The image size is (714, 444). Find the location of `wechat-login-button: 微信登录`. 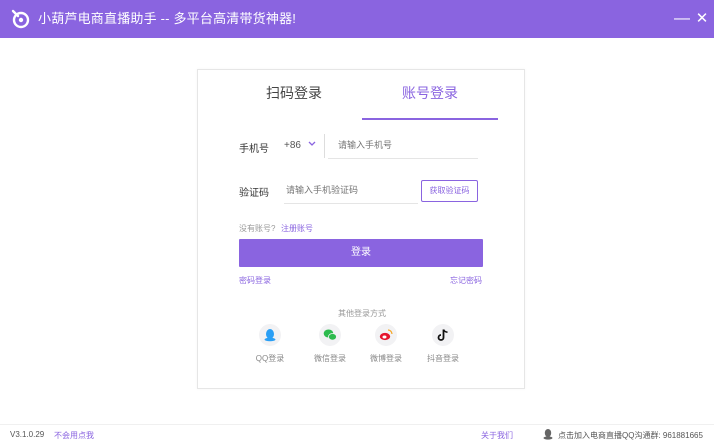

wechat-login-button: 微信登录 is located at coordinates (330, 344).